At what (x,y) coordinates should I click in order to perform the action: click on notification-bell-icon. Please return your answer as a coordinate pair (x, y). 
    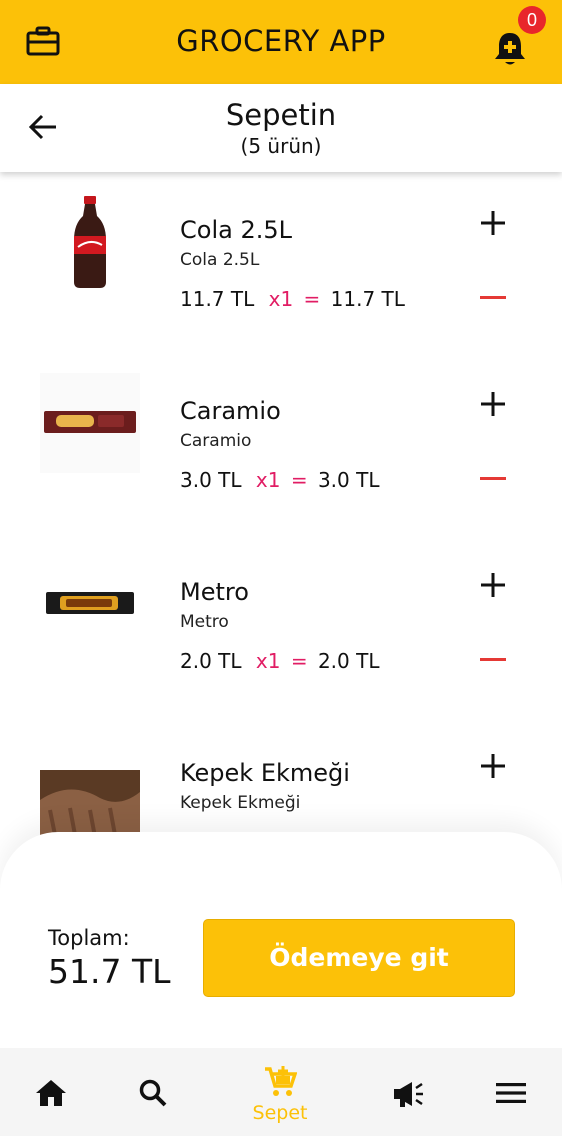
    Looking at the image, I should click on (510, 49).